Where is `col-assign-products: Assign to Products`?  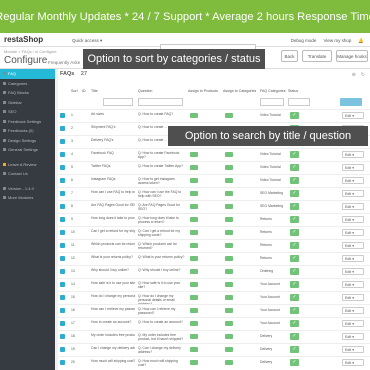
col-assign-products: Assign to Products is located at coordinates (203, 91).